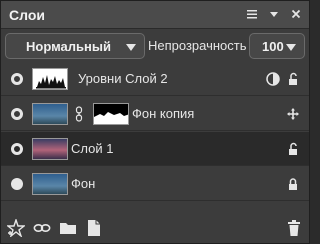 The height and width of the screenshot is (244, 320). What do you see at coordinates (296, 14) in the screenshot?
I see `close-icon` at bounding box center [296, 14].